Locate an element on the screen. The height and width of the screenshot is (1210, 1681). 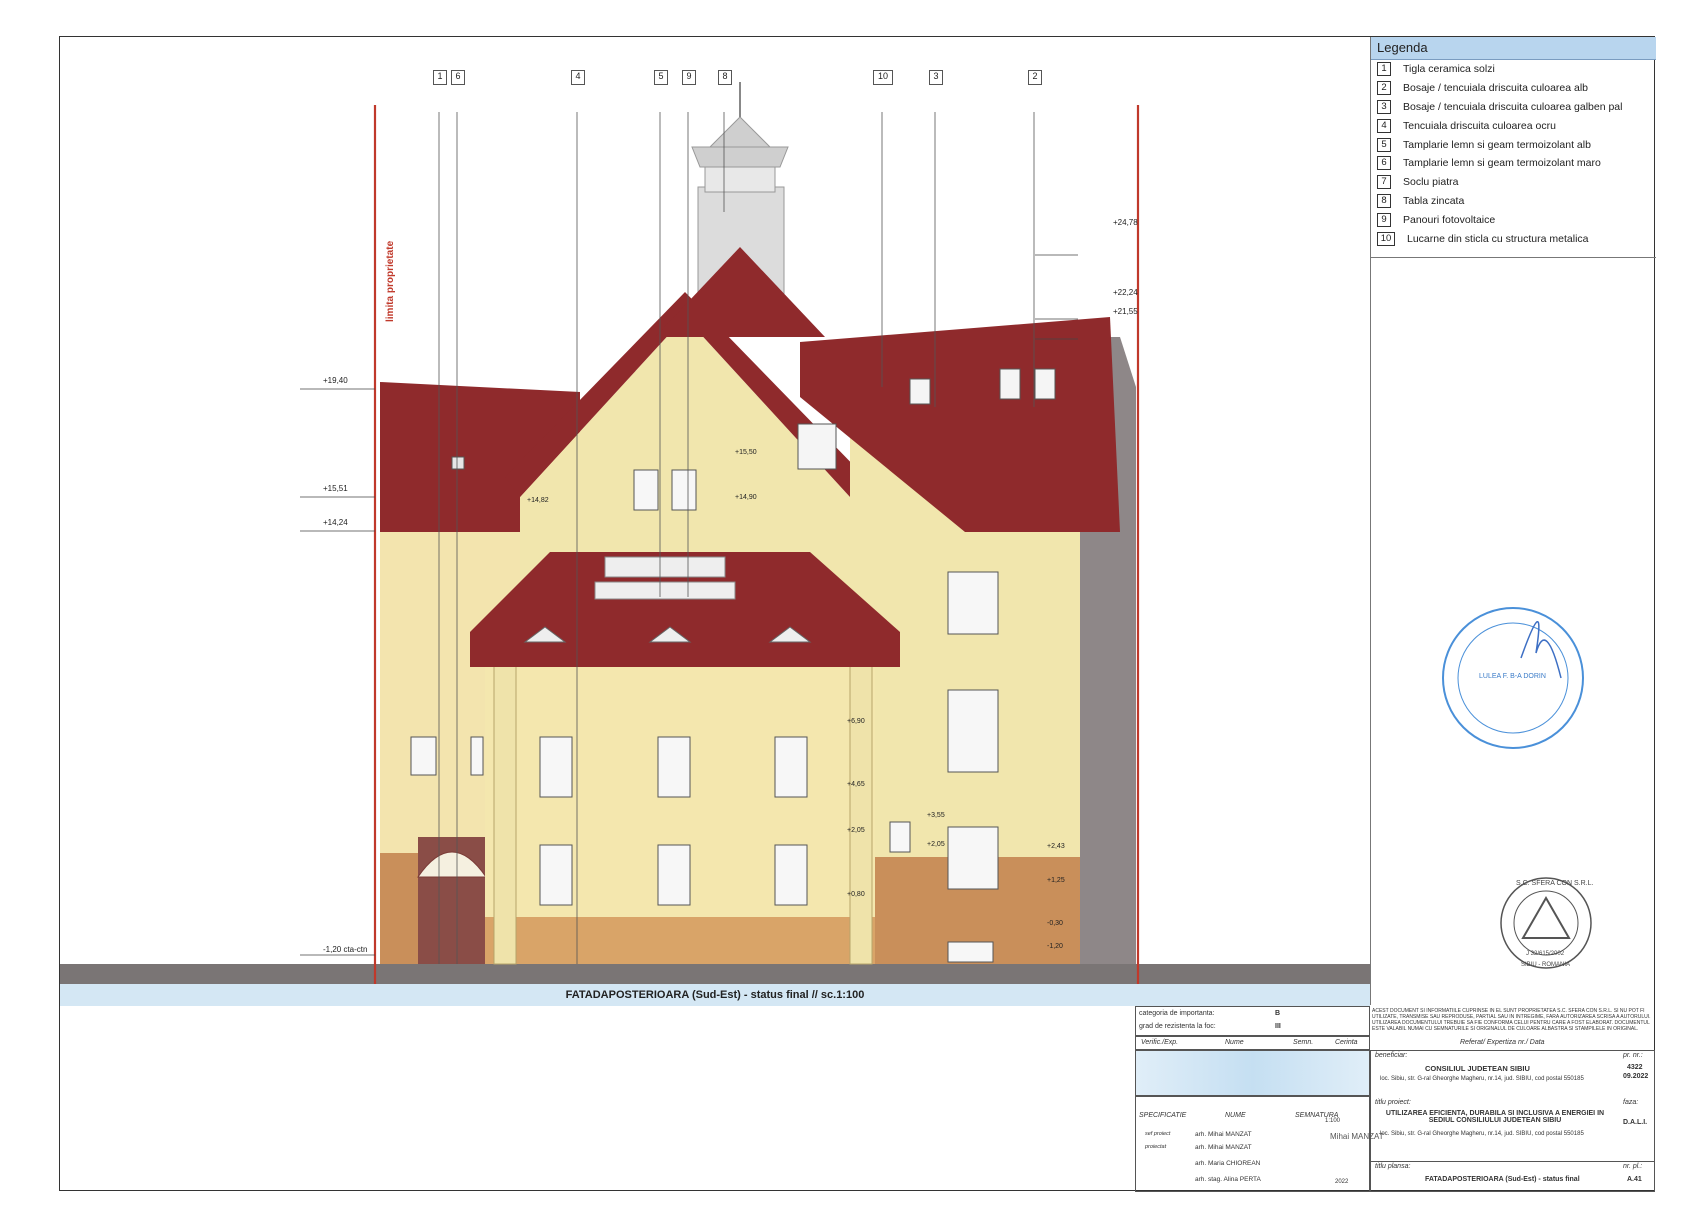
titlu-label: titlu proiect: is located at coordinates (1393, 1102).